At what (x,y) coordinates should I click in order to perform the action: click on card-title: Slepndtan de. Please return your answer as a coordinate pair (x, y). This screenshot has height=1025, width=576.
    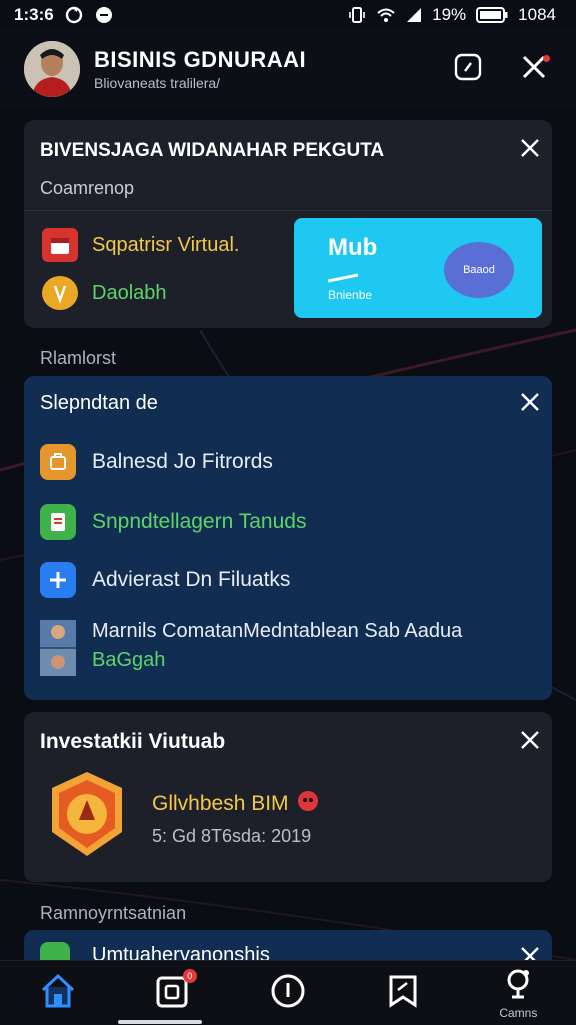
    Looking at the image, I should click on (99, 403).